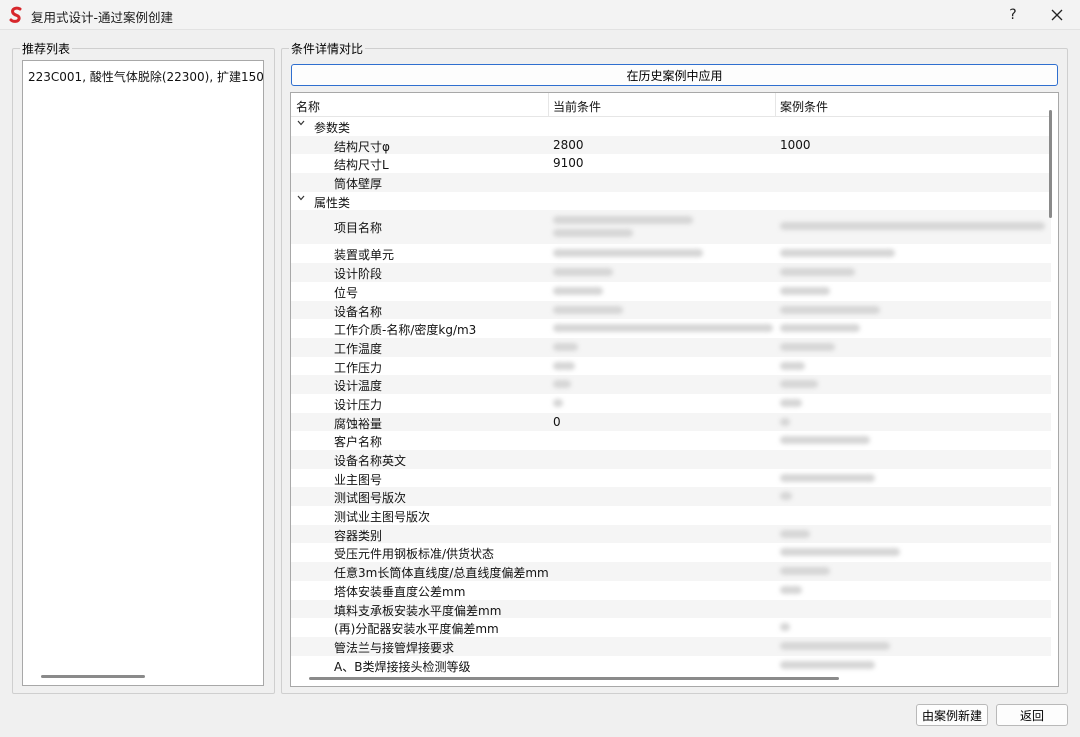 The height and width of the screenshot is (737, 1080). I want to click on category-row-attributes: 属性类, so click(671, 201).